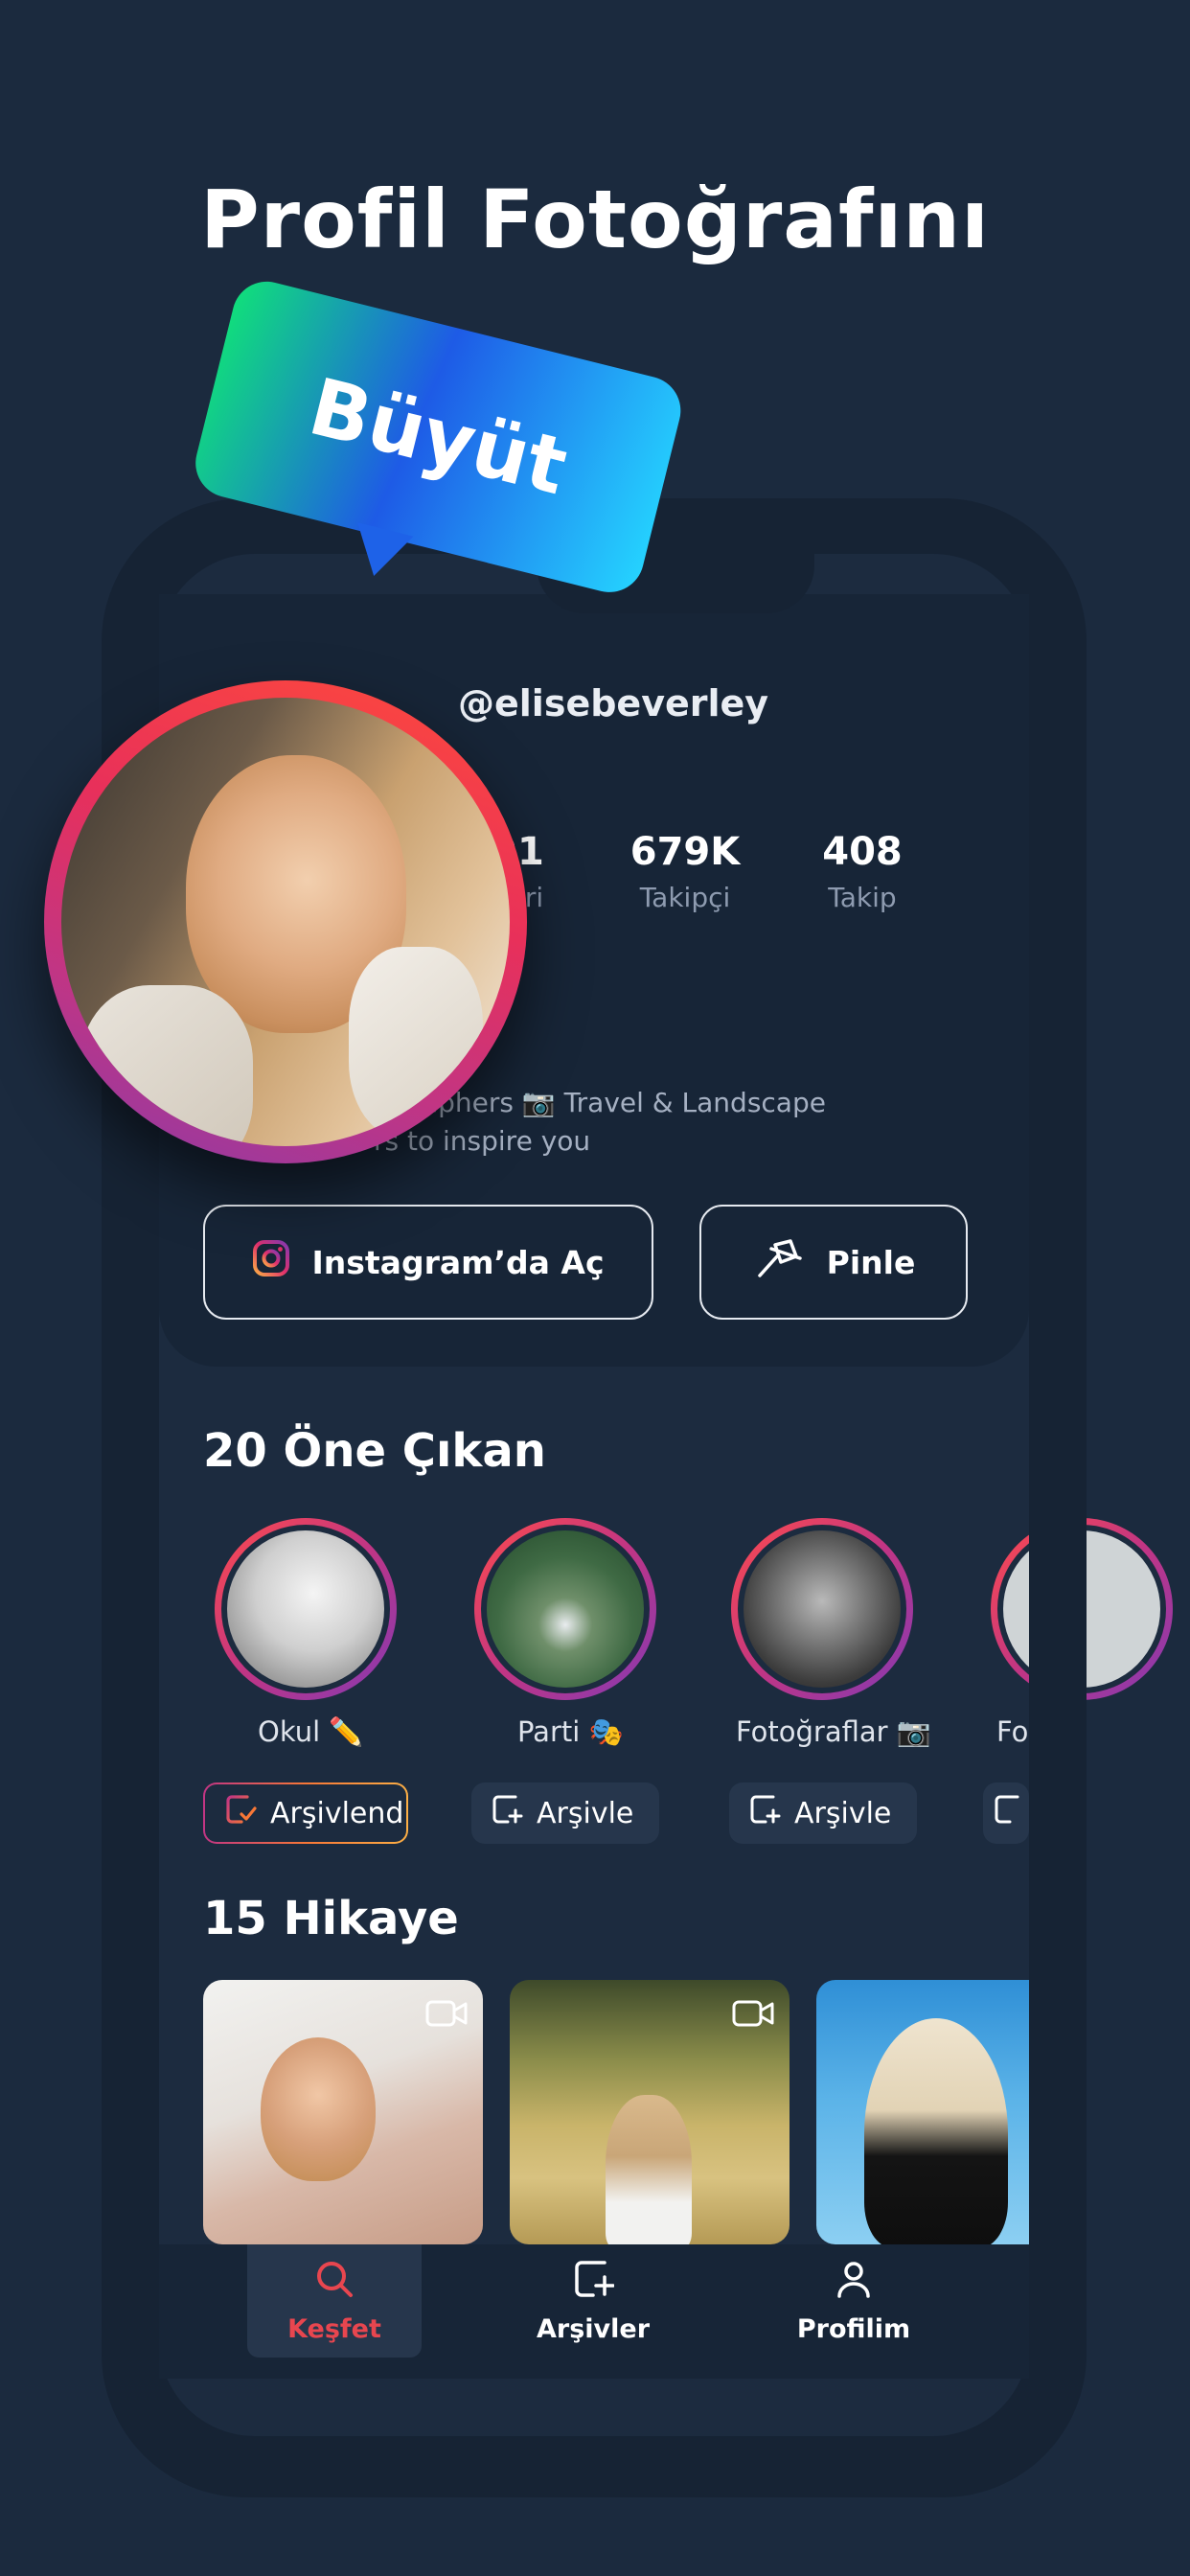 Image resolution: width=1190 pixels, height=2576 pixels. What do you see at coordinates (863, 852) in the screenshot?
I see `stat-following-count: 408` at bounding box center [863, 852].